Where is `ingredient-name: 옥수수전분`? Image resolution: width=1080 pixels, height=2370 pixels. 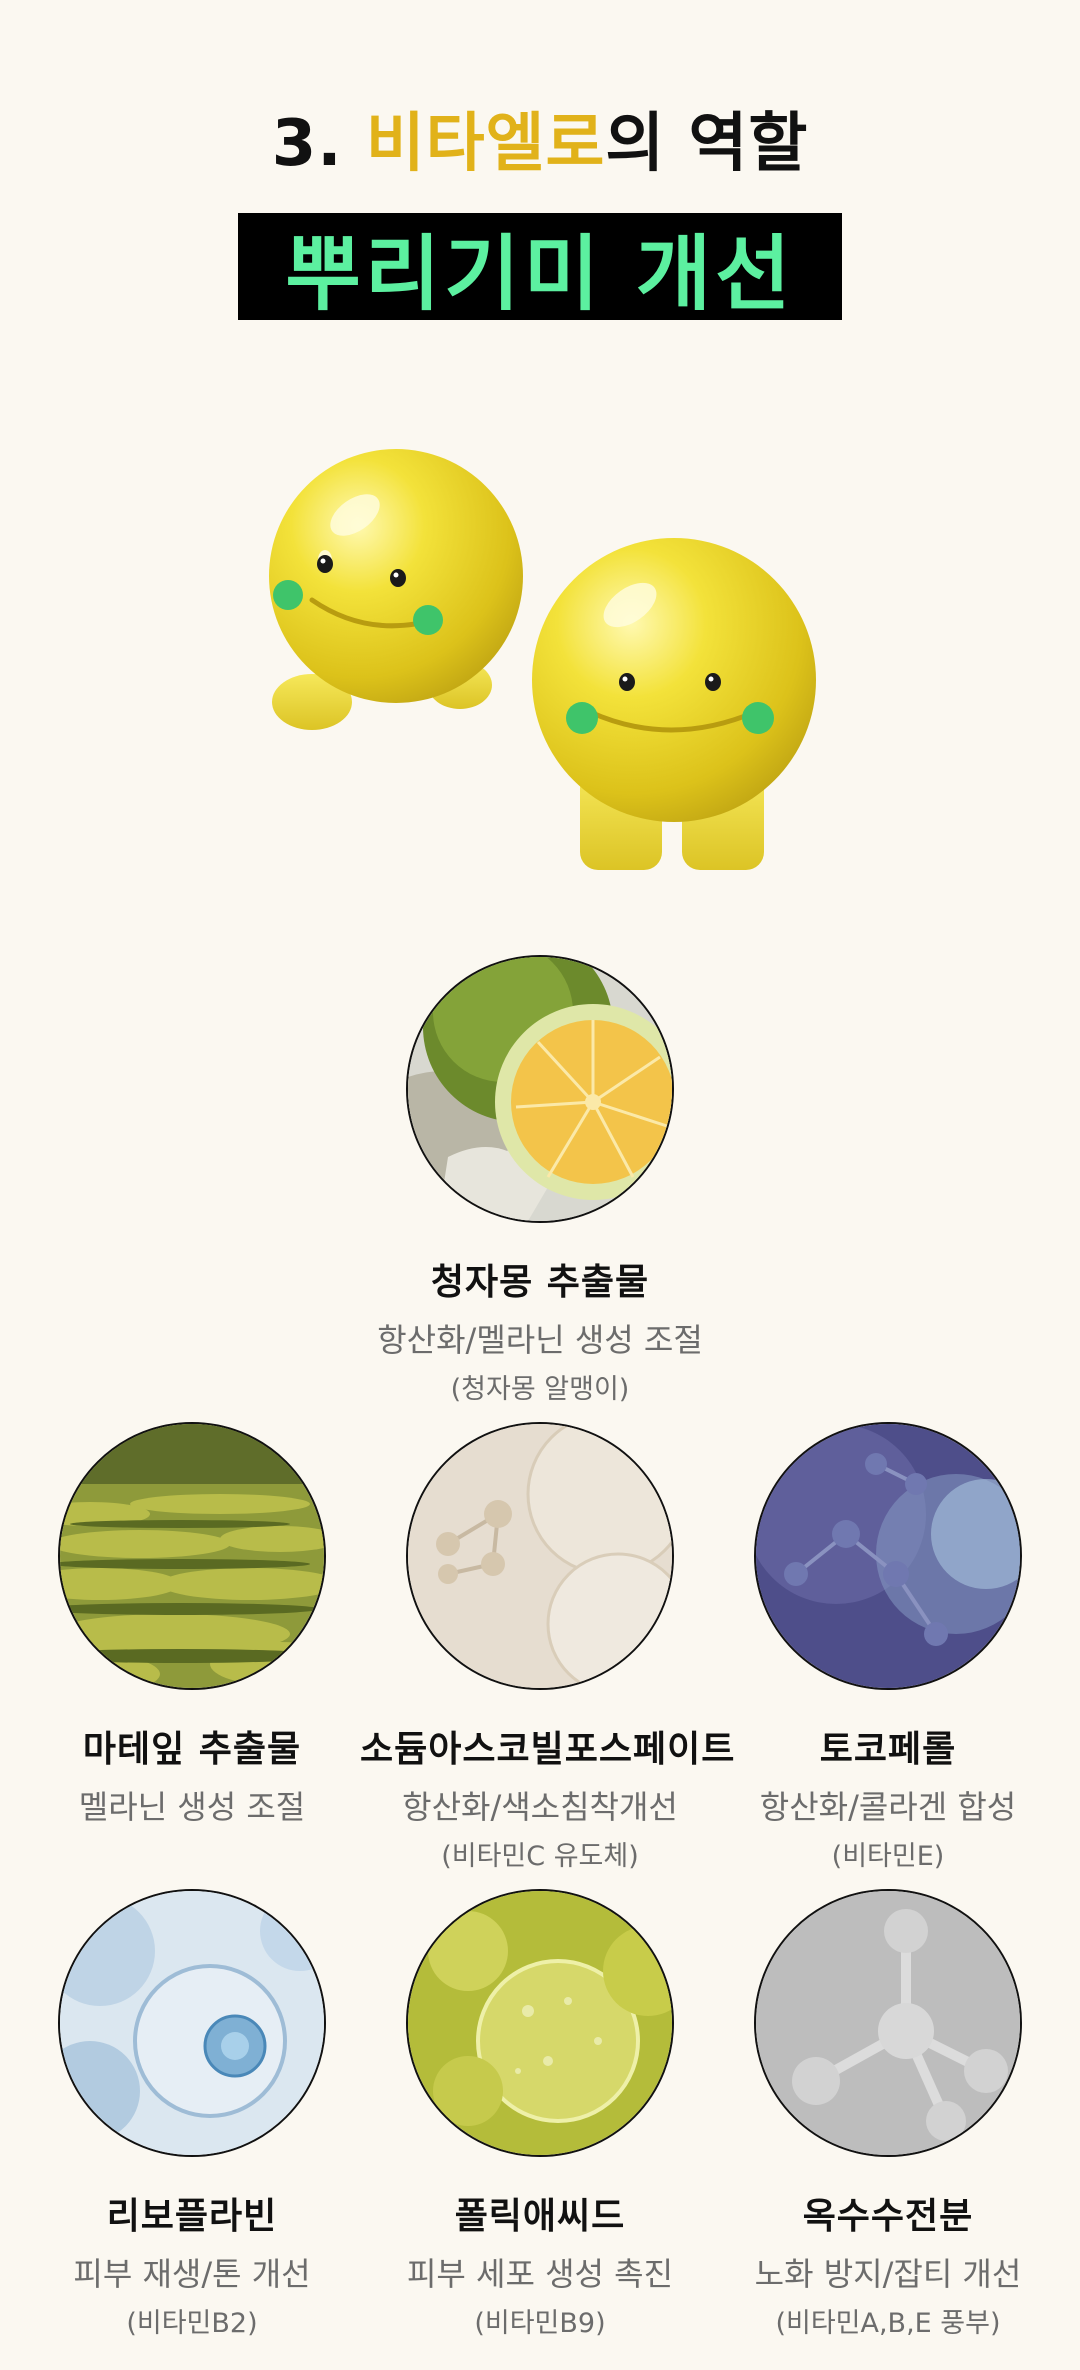 ingredient-name: 옥수수전분 is located at coordinates (888, 2216).